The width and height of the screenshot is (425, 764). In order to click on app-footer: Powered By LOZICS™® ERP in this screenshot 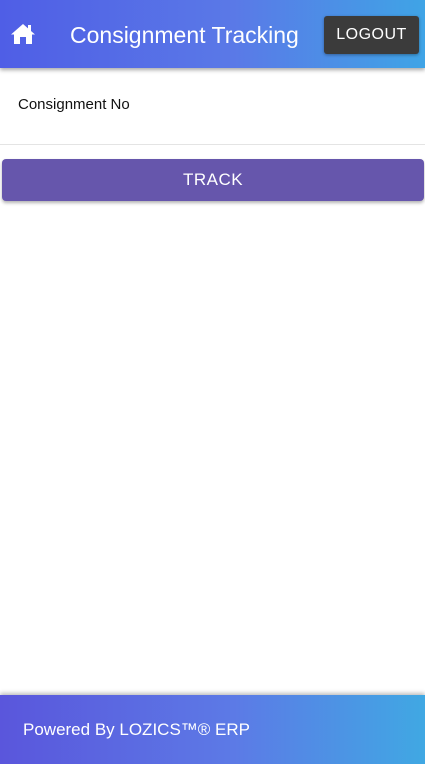, I will do `click(212, 729)`.